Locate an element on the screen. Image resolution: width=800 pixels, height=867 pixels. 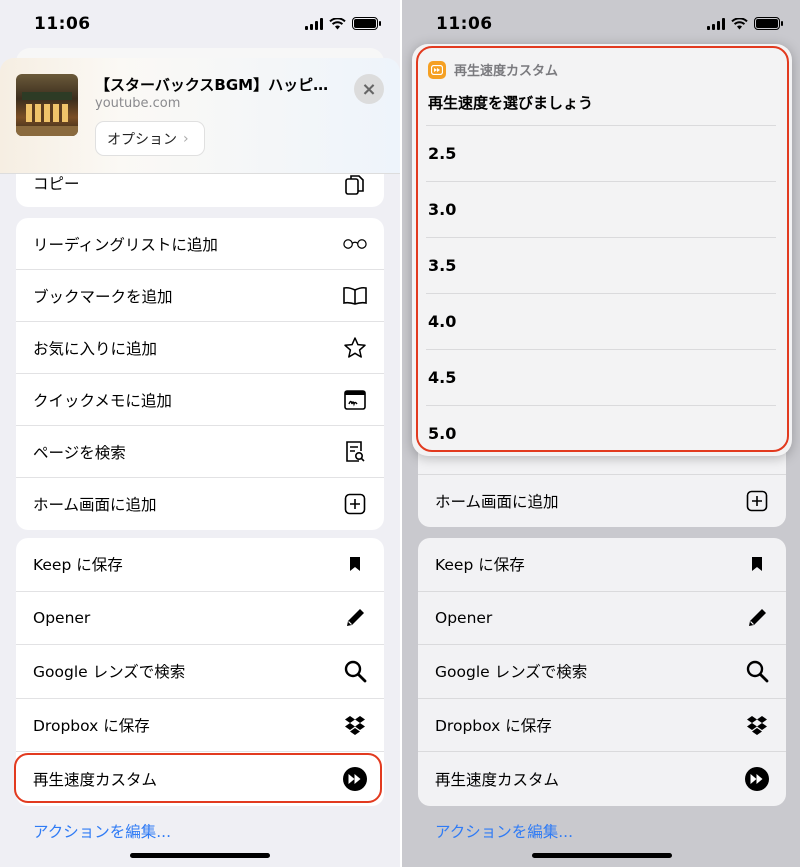
fast-forward-icon is located at coordinates (757, 779).